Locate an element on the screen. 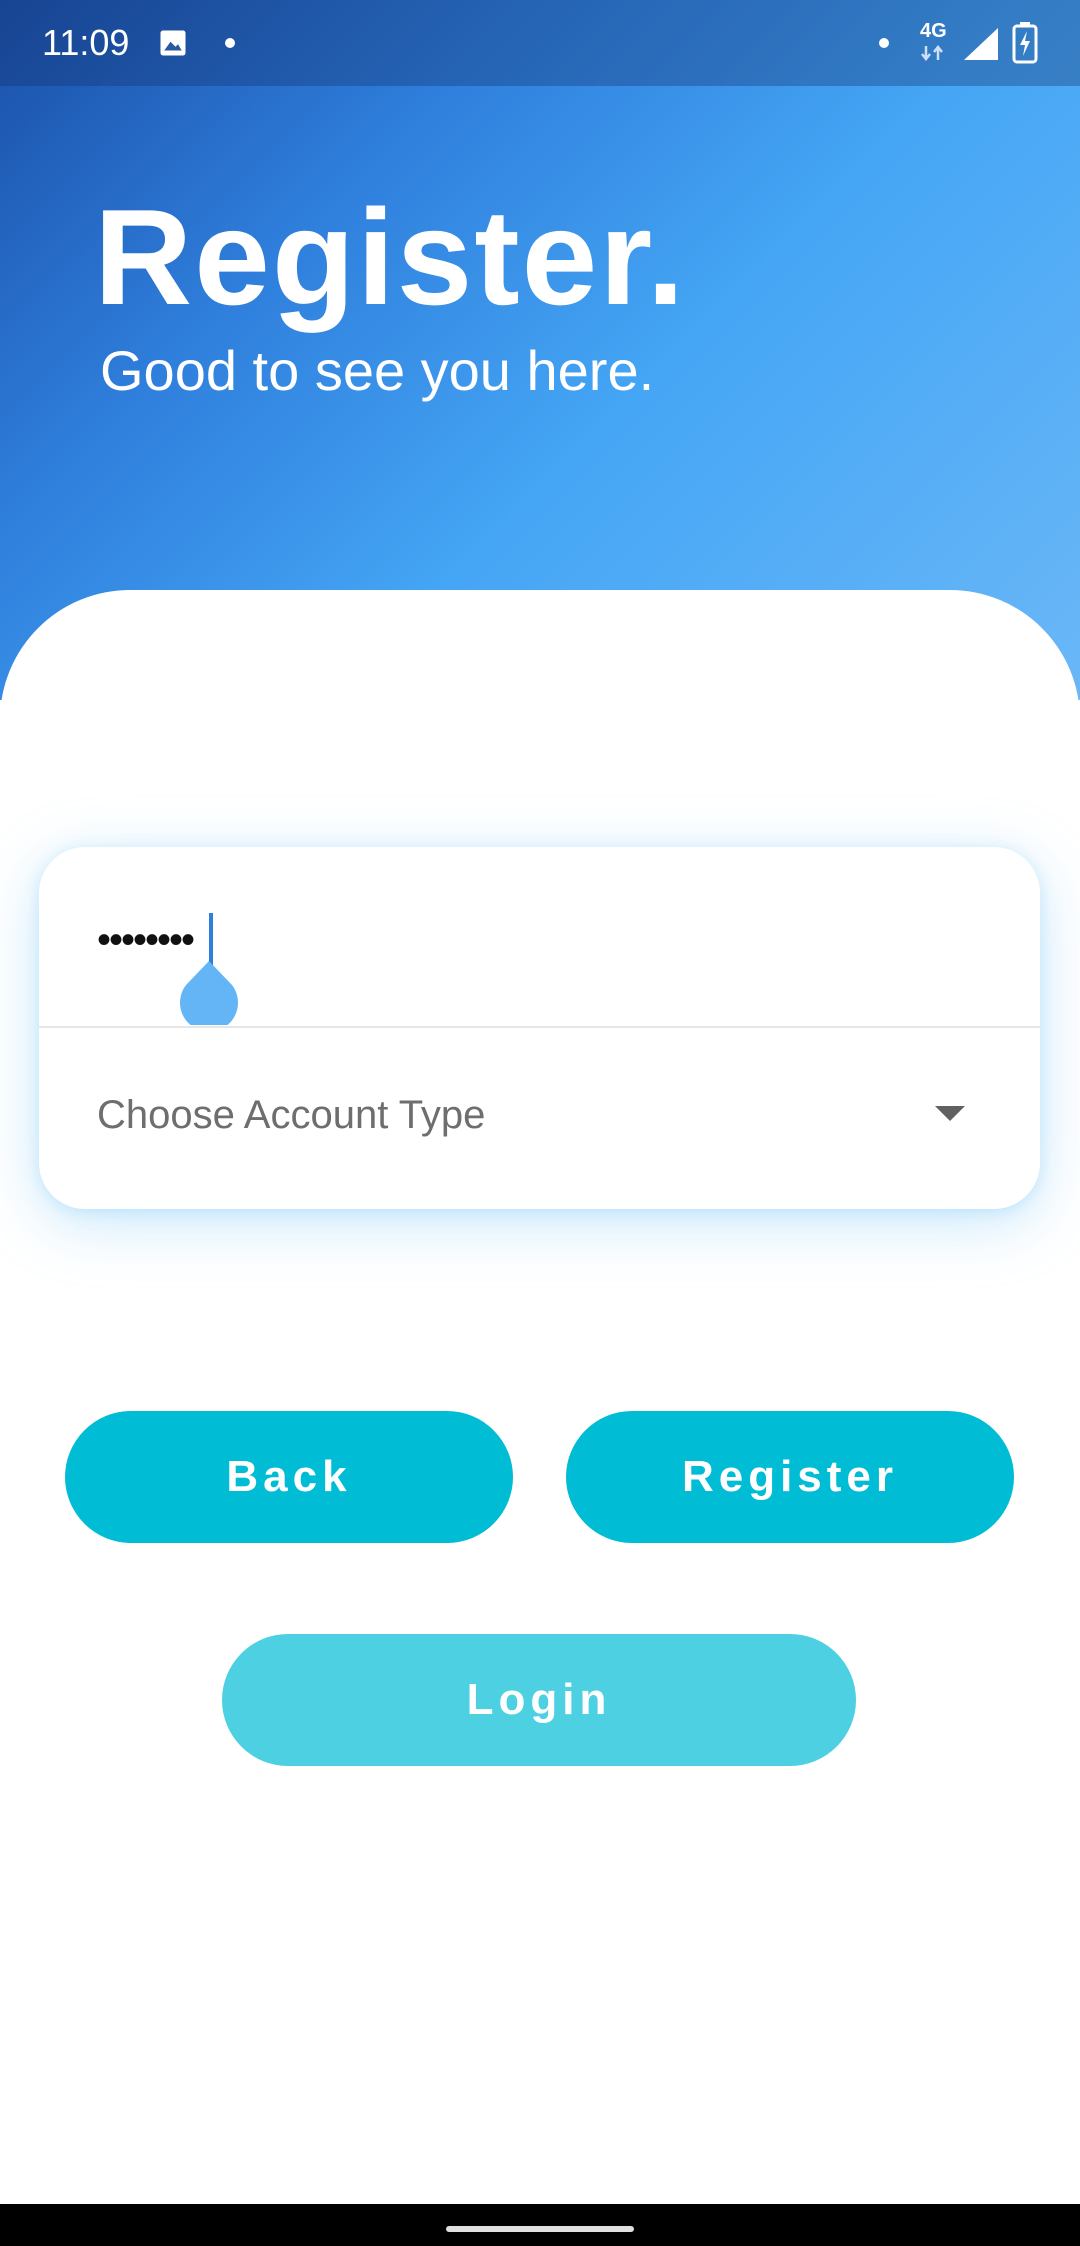  status-dot-icon is located at coordinates (884, 43).